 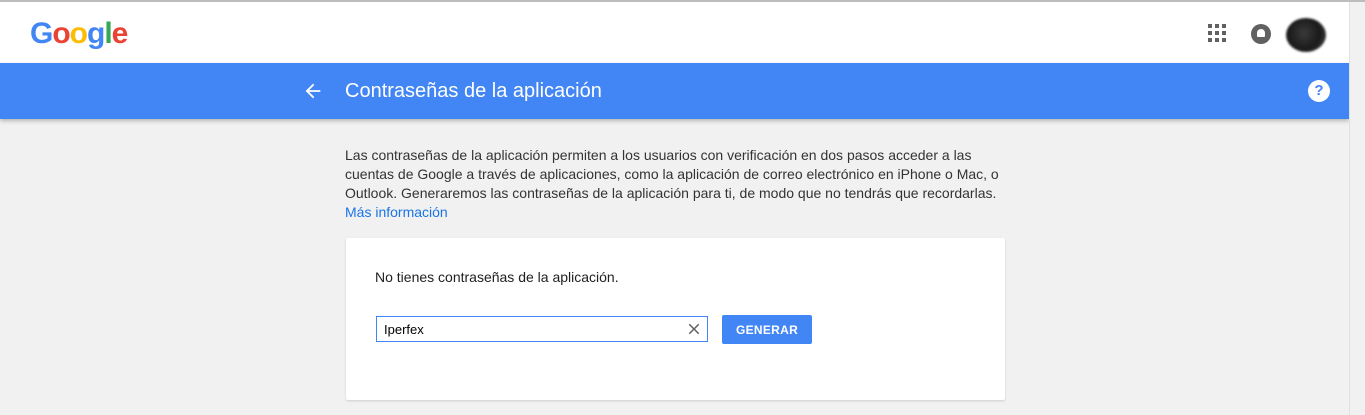 I want to click on logo-letter: g, so click(x=96, y=33).